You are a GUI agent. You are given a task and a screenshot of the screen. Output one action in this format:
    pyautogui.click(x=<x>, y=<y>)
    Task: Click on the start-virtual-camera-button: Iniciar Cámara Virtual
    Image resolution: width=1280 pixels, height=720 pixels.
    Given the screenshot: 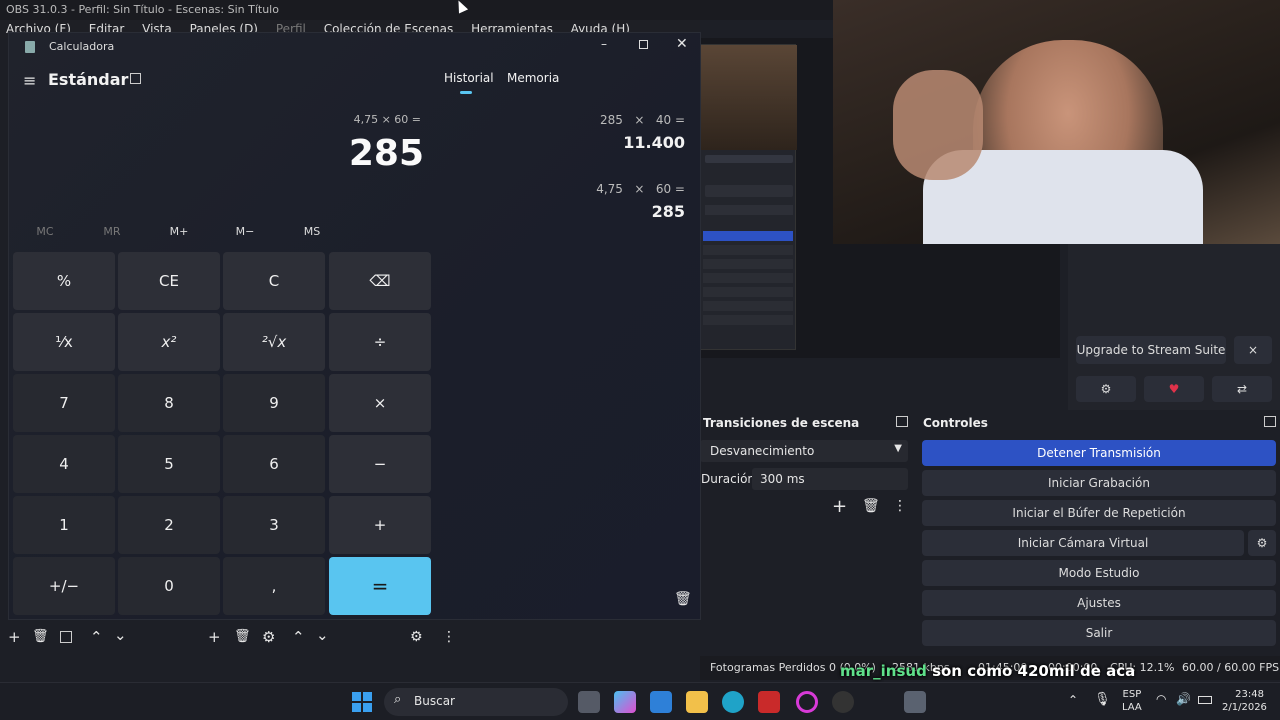 What is the action you would take?
    pyautogui.click(x=1083, y=543)
    